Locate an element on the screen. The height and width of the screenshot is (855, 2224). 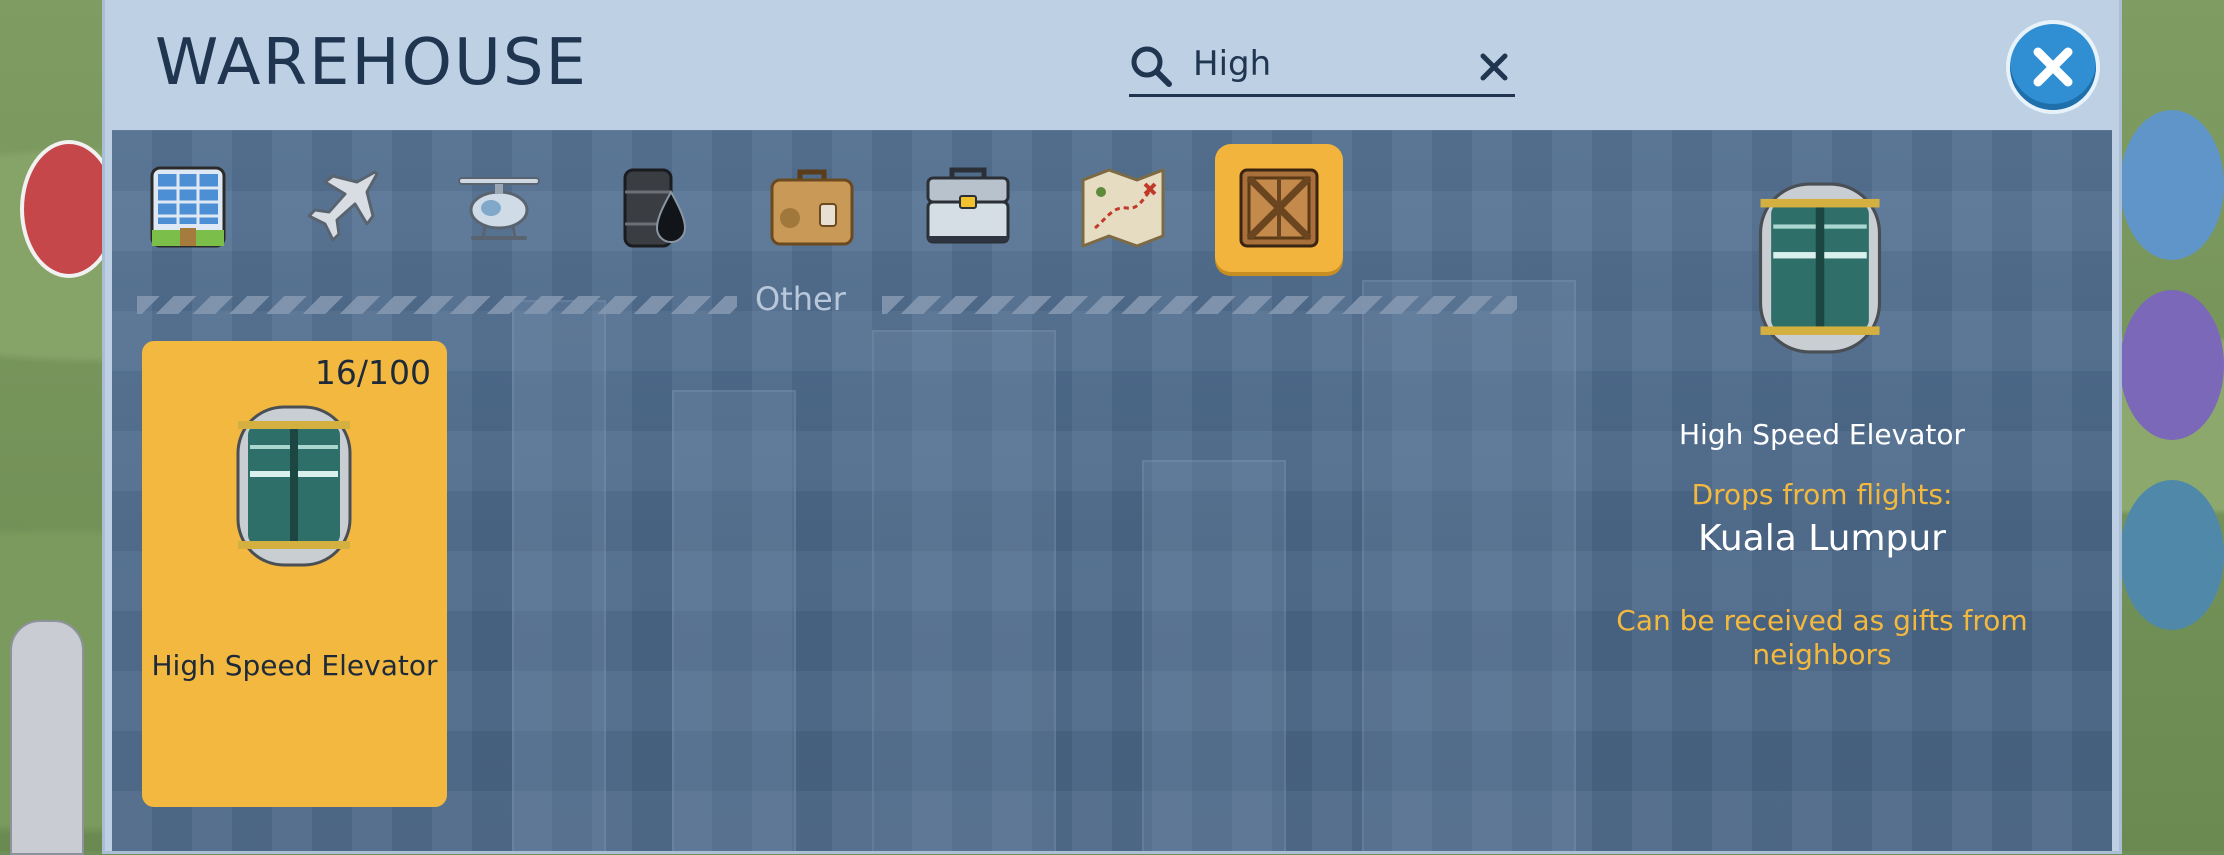
crate-icon is located at coordinates (1279, 208).